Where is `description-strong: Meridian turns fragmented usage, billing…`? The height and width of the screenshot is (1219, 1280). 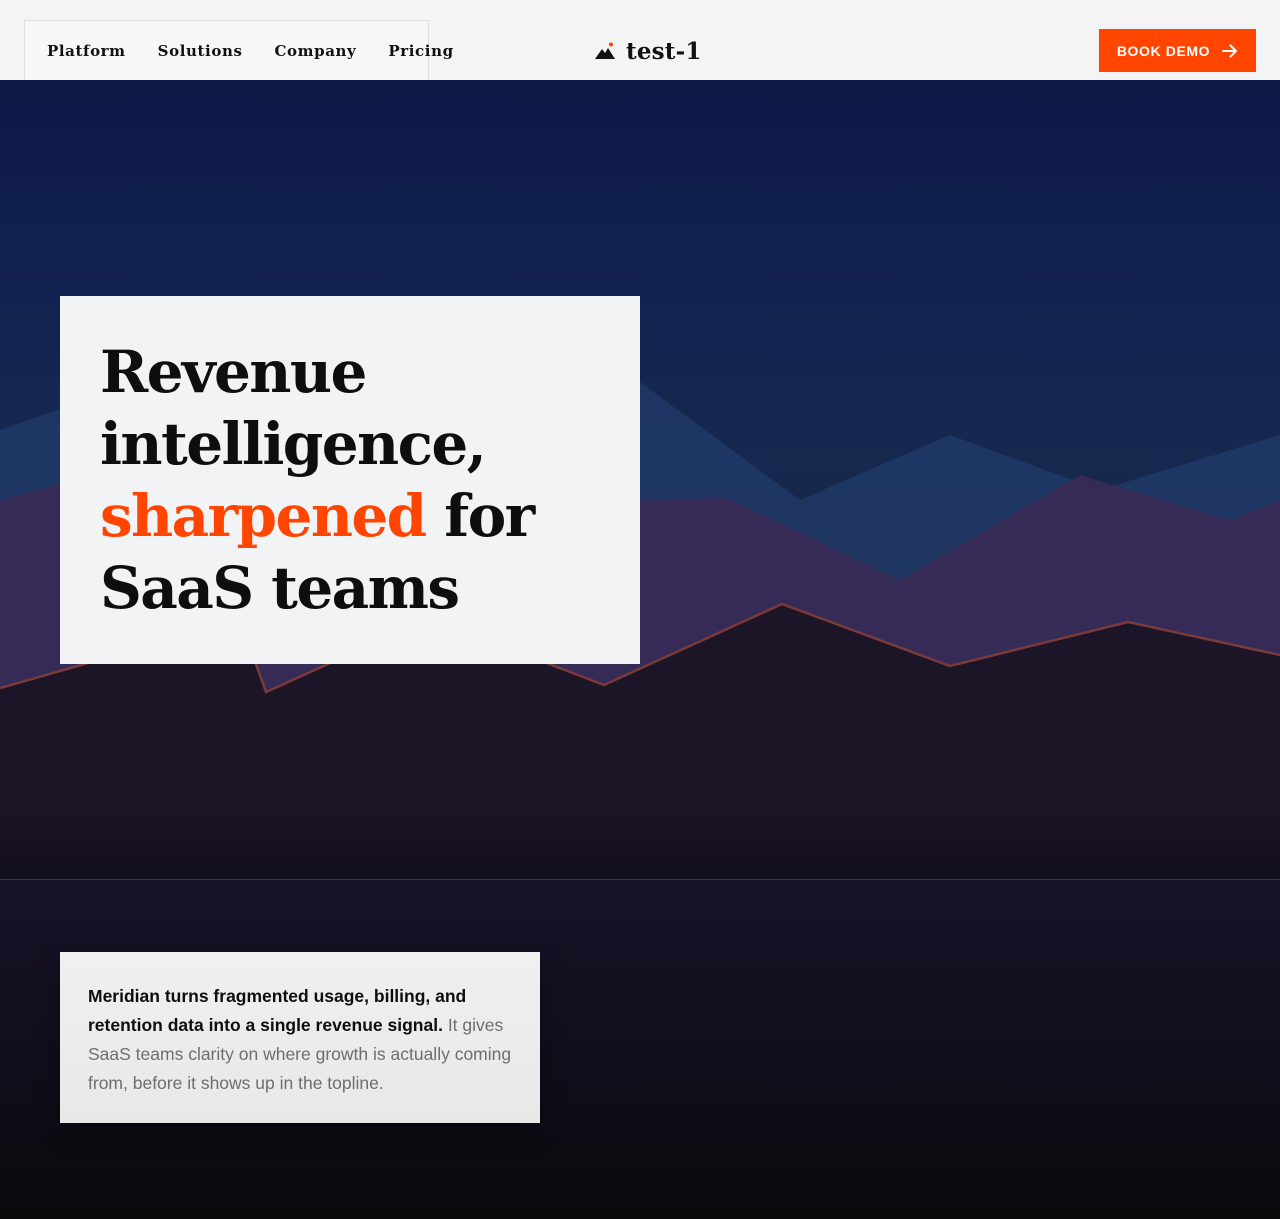 description-strong: Meridian turns fragmented usage, billing… is located at coordinates (277, 1010).